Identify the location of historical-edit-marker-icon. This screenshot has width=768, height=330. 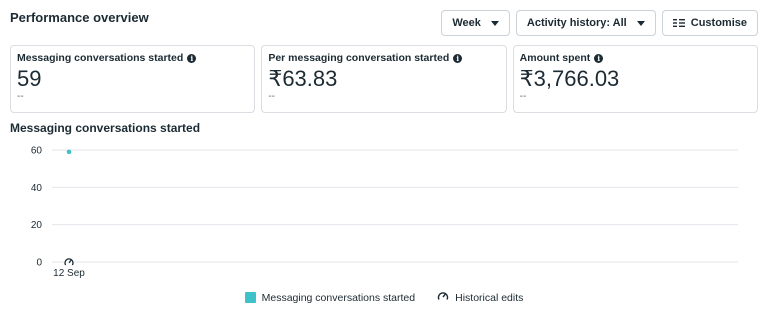
(69, 262).